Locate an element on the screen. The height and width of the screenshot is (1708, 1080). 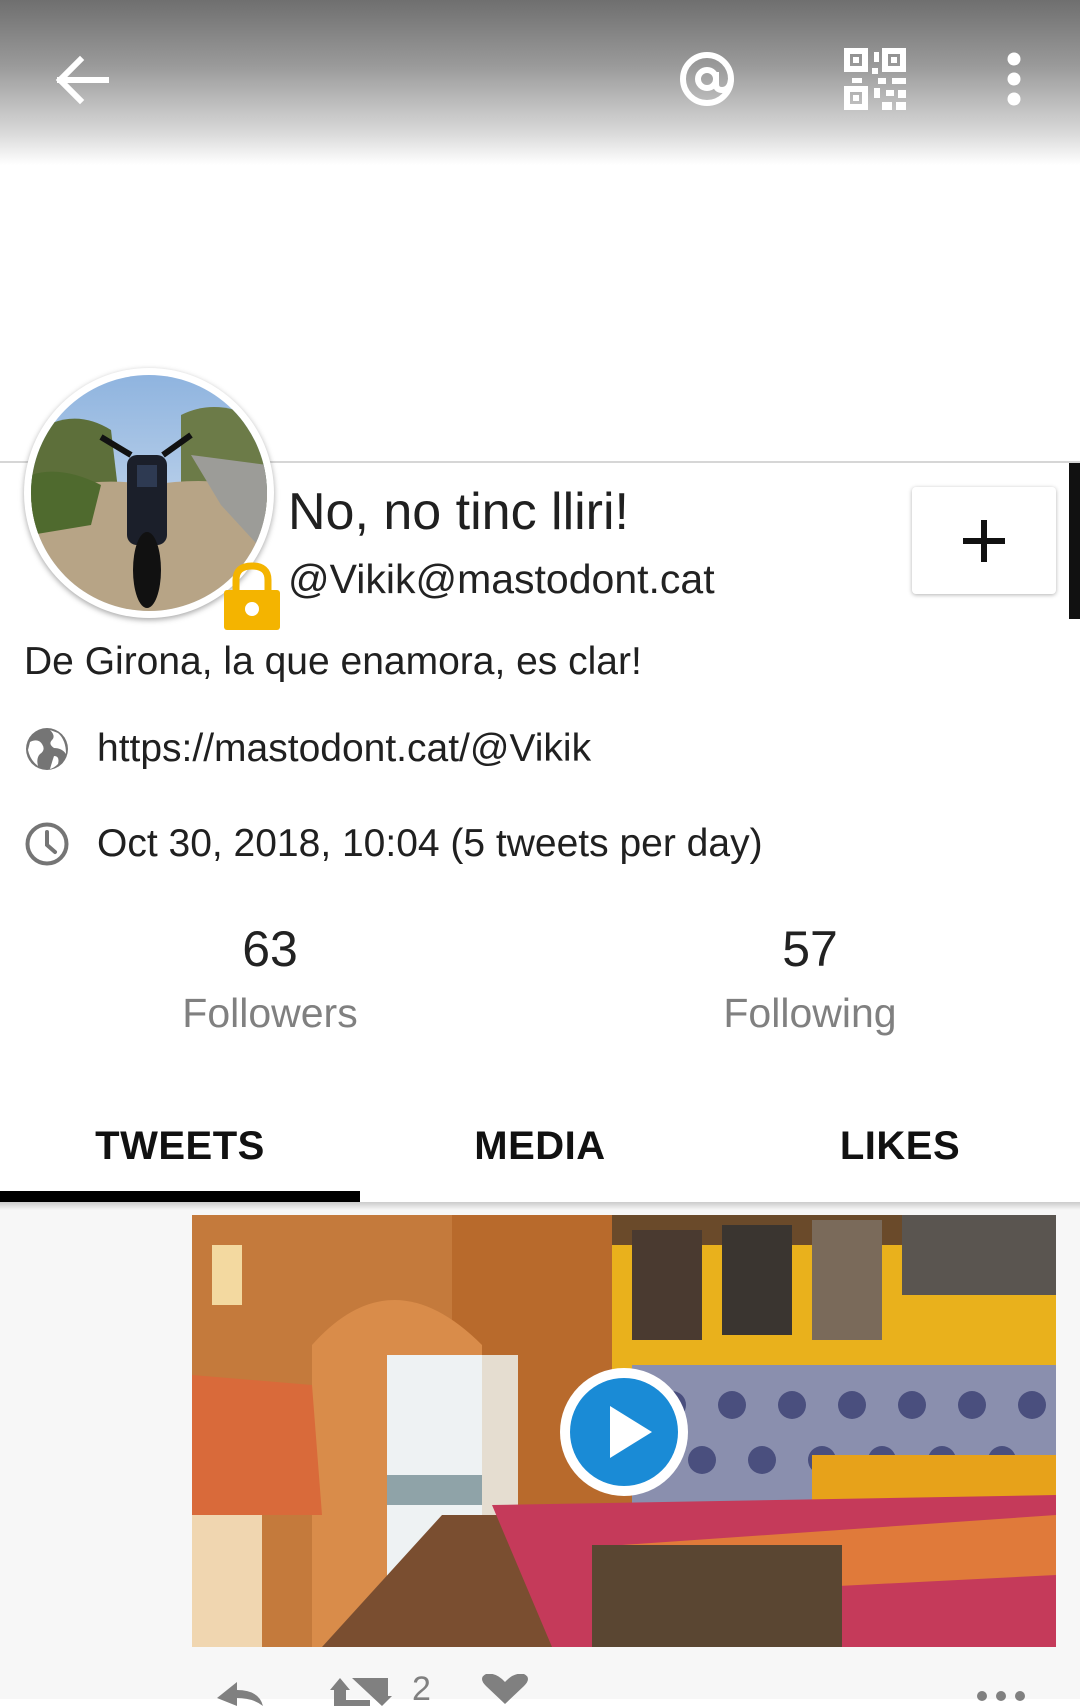
scroll-indicator is located at coordinates (1074, 541).